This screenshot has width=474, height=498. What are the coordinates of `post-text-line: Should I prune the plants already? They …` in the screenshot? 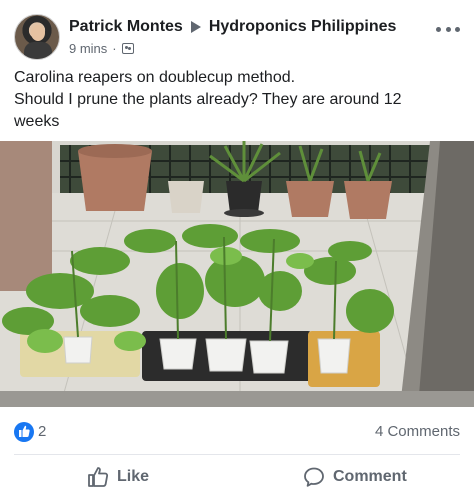 It's located at (208, 99).